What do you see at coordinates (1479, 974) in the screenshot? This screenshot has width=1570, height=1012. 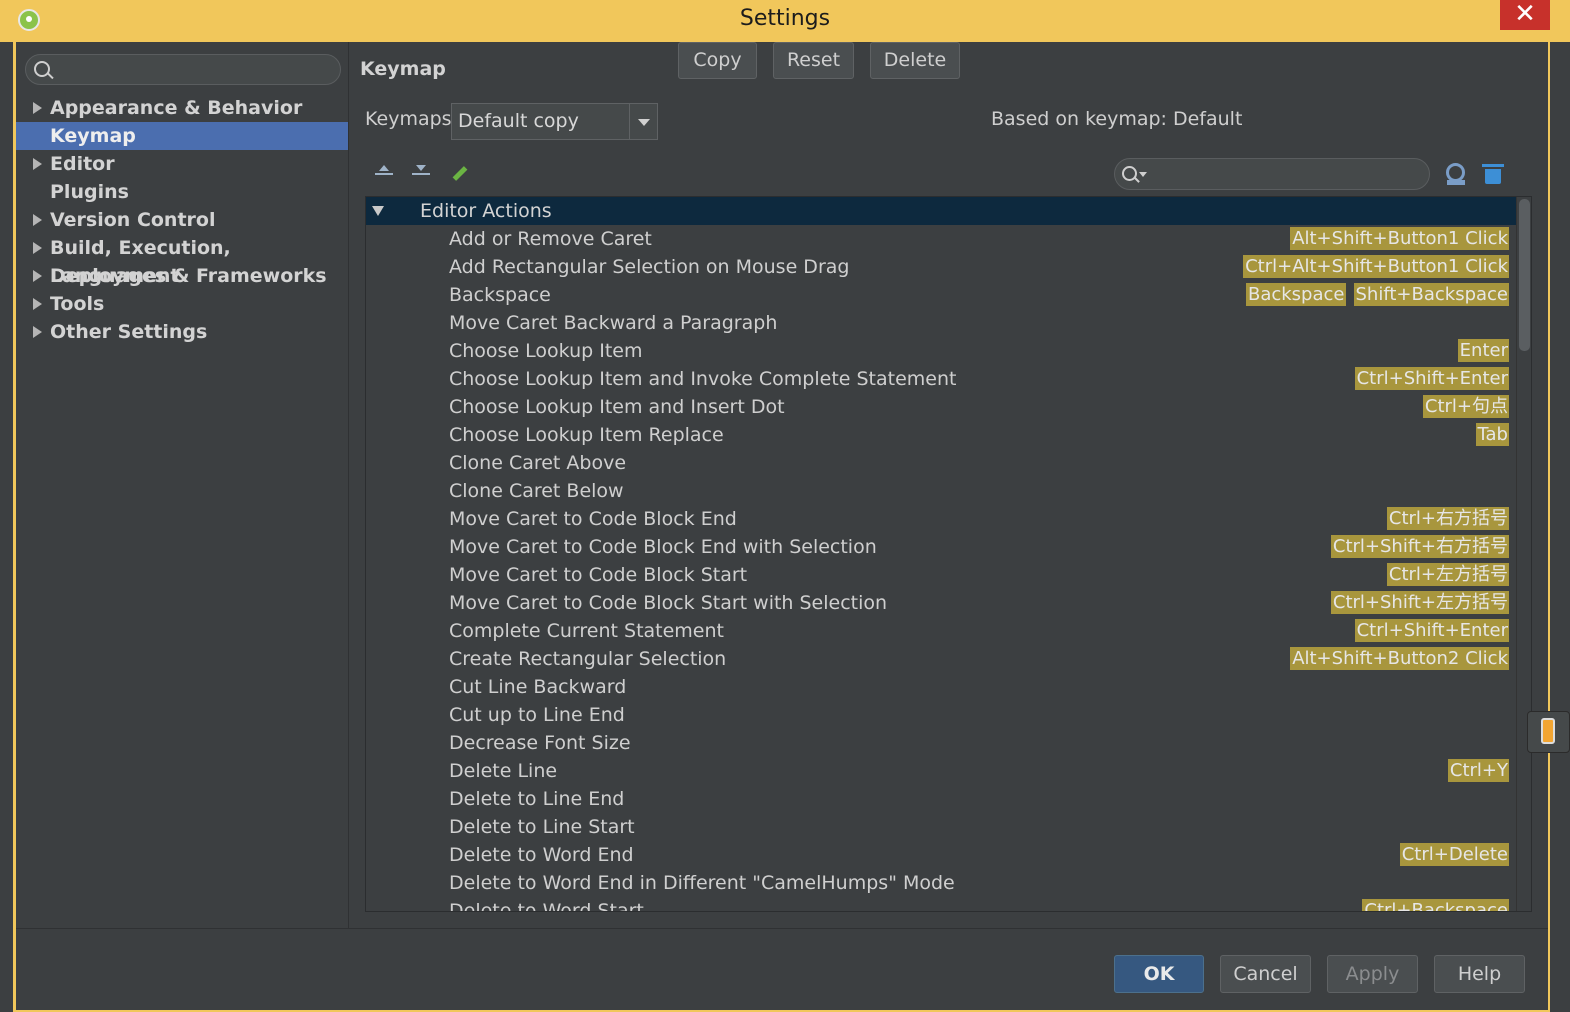 I see `help-button: Help` at bounding box center [1479, 974].